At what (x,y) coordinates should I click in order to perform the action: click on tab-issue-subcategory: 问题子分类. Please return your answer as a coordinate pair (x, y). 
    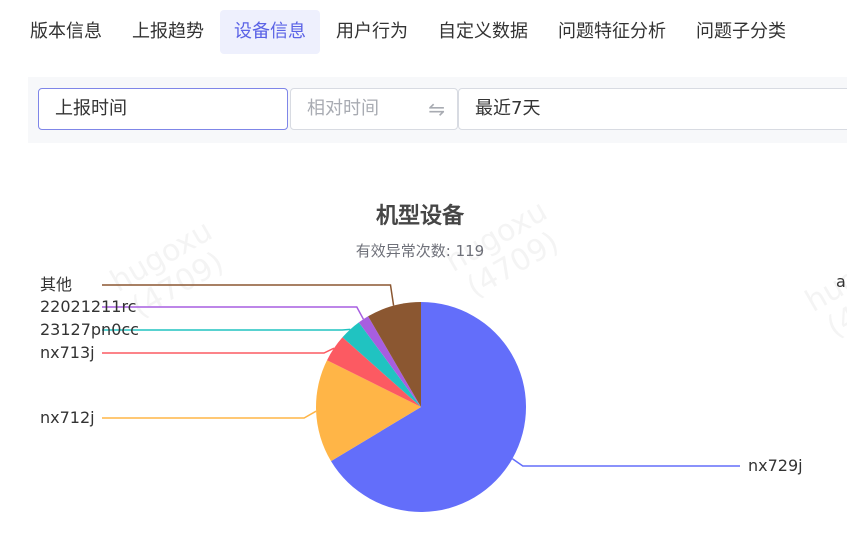
    Looking at the image, I should click on (741, 32).